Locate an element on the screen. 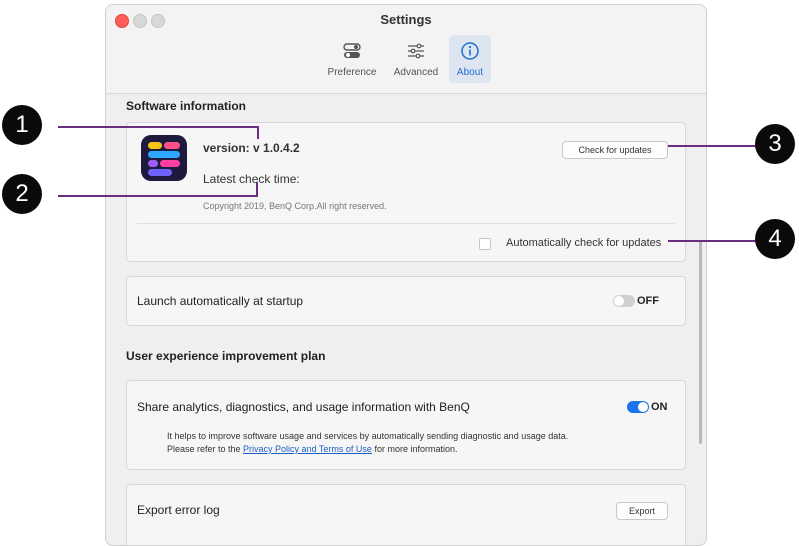 This screenshot has height=546, width=799. divider is located at coordinates (406, 223).